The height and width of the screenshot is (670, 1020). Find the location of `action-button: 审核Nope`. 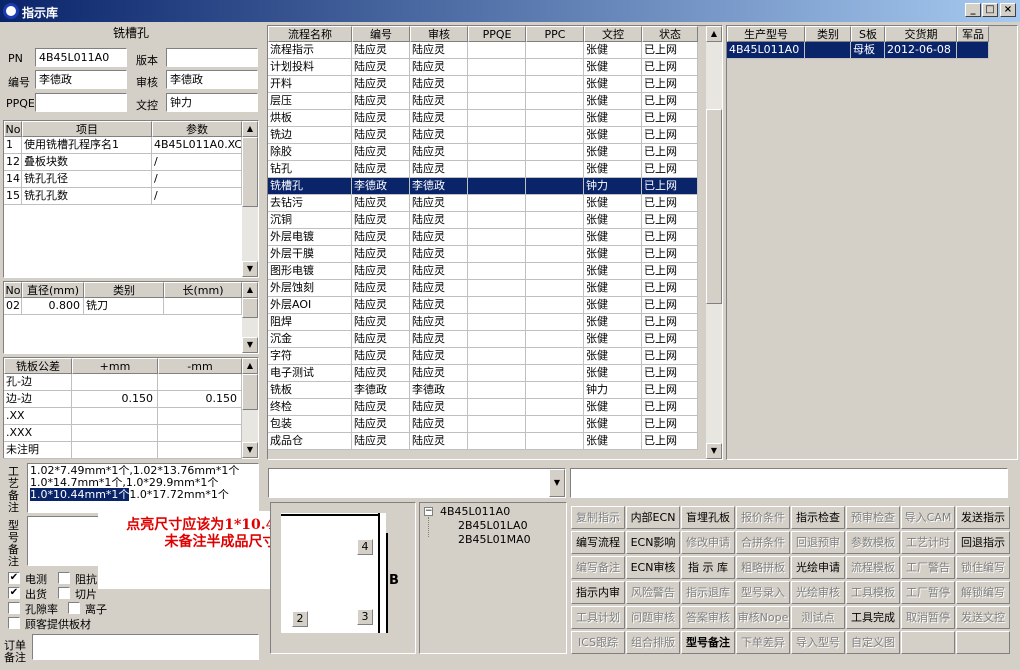

action-button: 审核Nope is located at coordinates (763, 617).